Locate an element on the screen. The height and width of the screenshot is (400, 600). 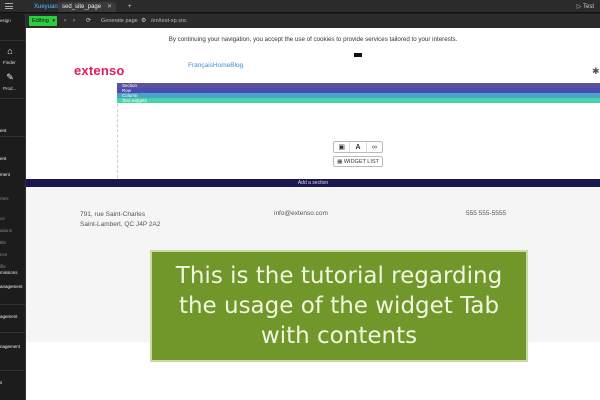
sidebar-item-3: ment is located at coordinates (13, 174).